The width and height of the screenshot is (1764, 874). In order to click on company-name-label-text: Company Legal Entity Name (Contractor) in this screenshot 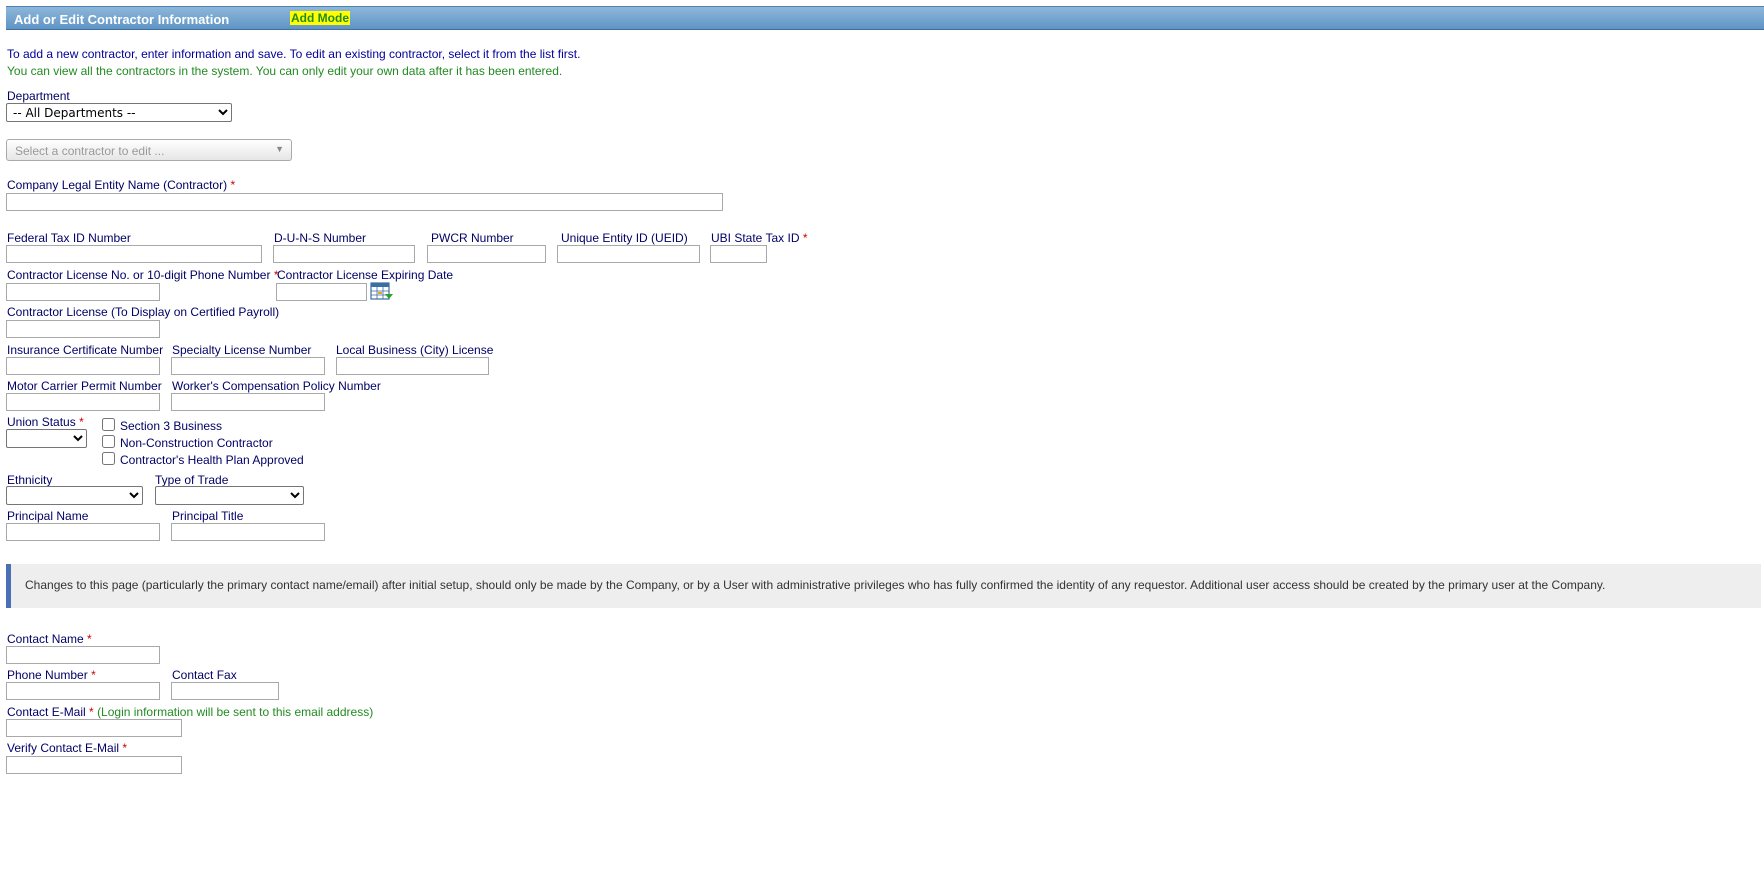, I will do `click(117, 185)`.